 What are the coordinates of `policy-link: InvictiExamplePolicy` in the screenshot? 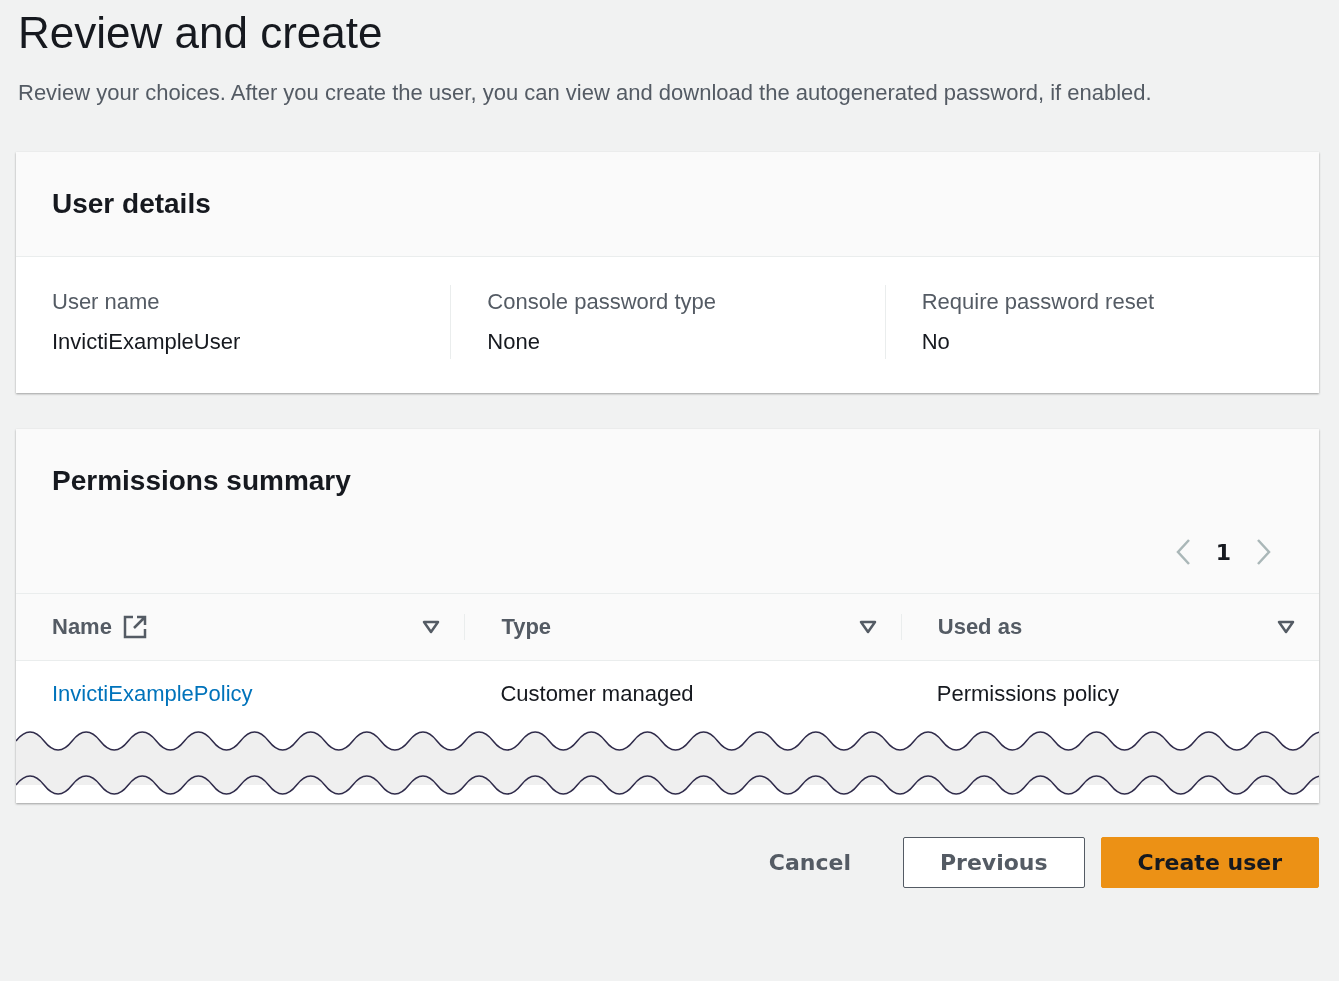 It's located at (152, 693).